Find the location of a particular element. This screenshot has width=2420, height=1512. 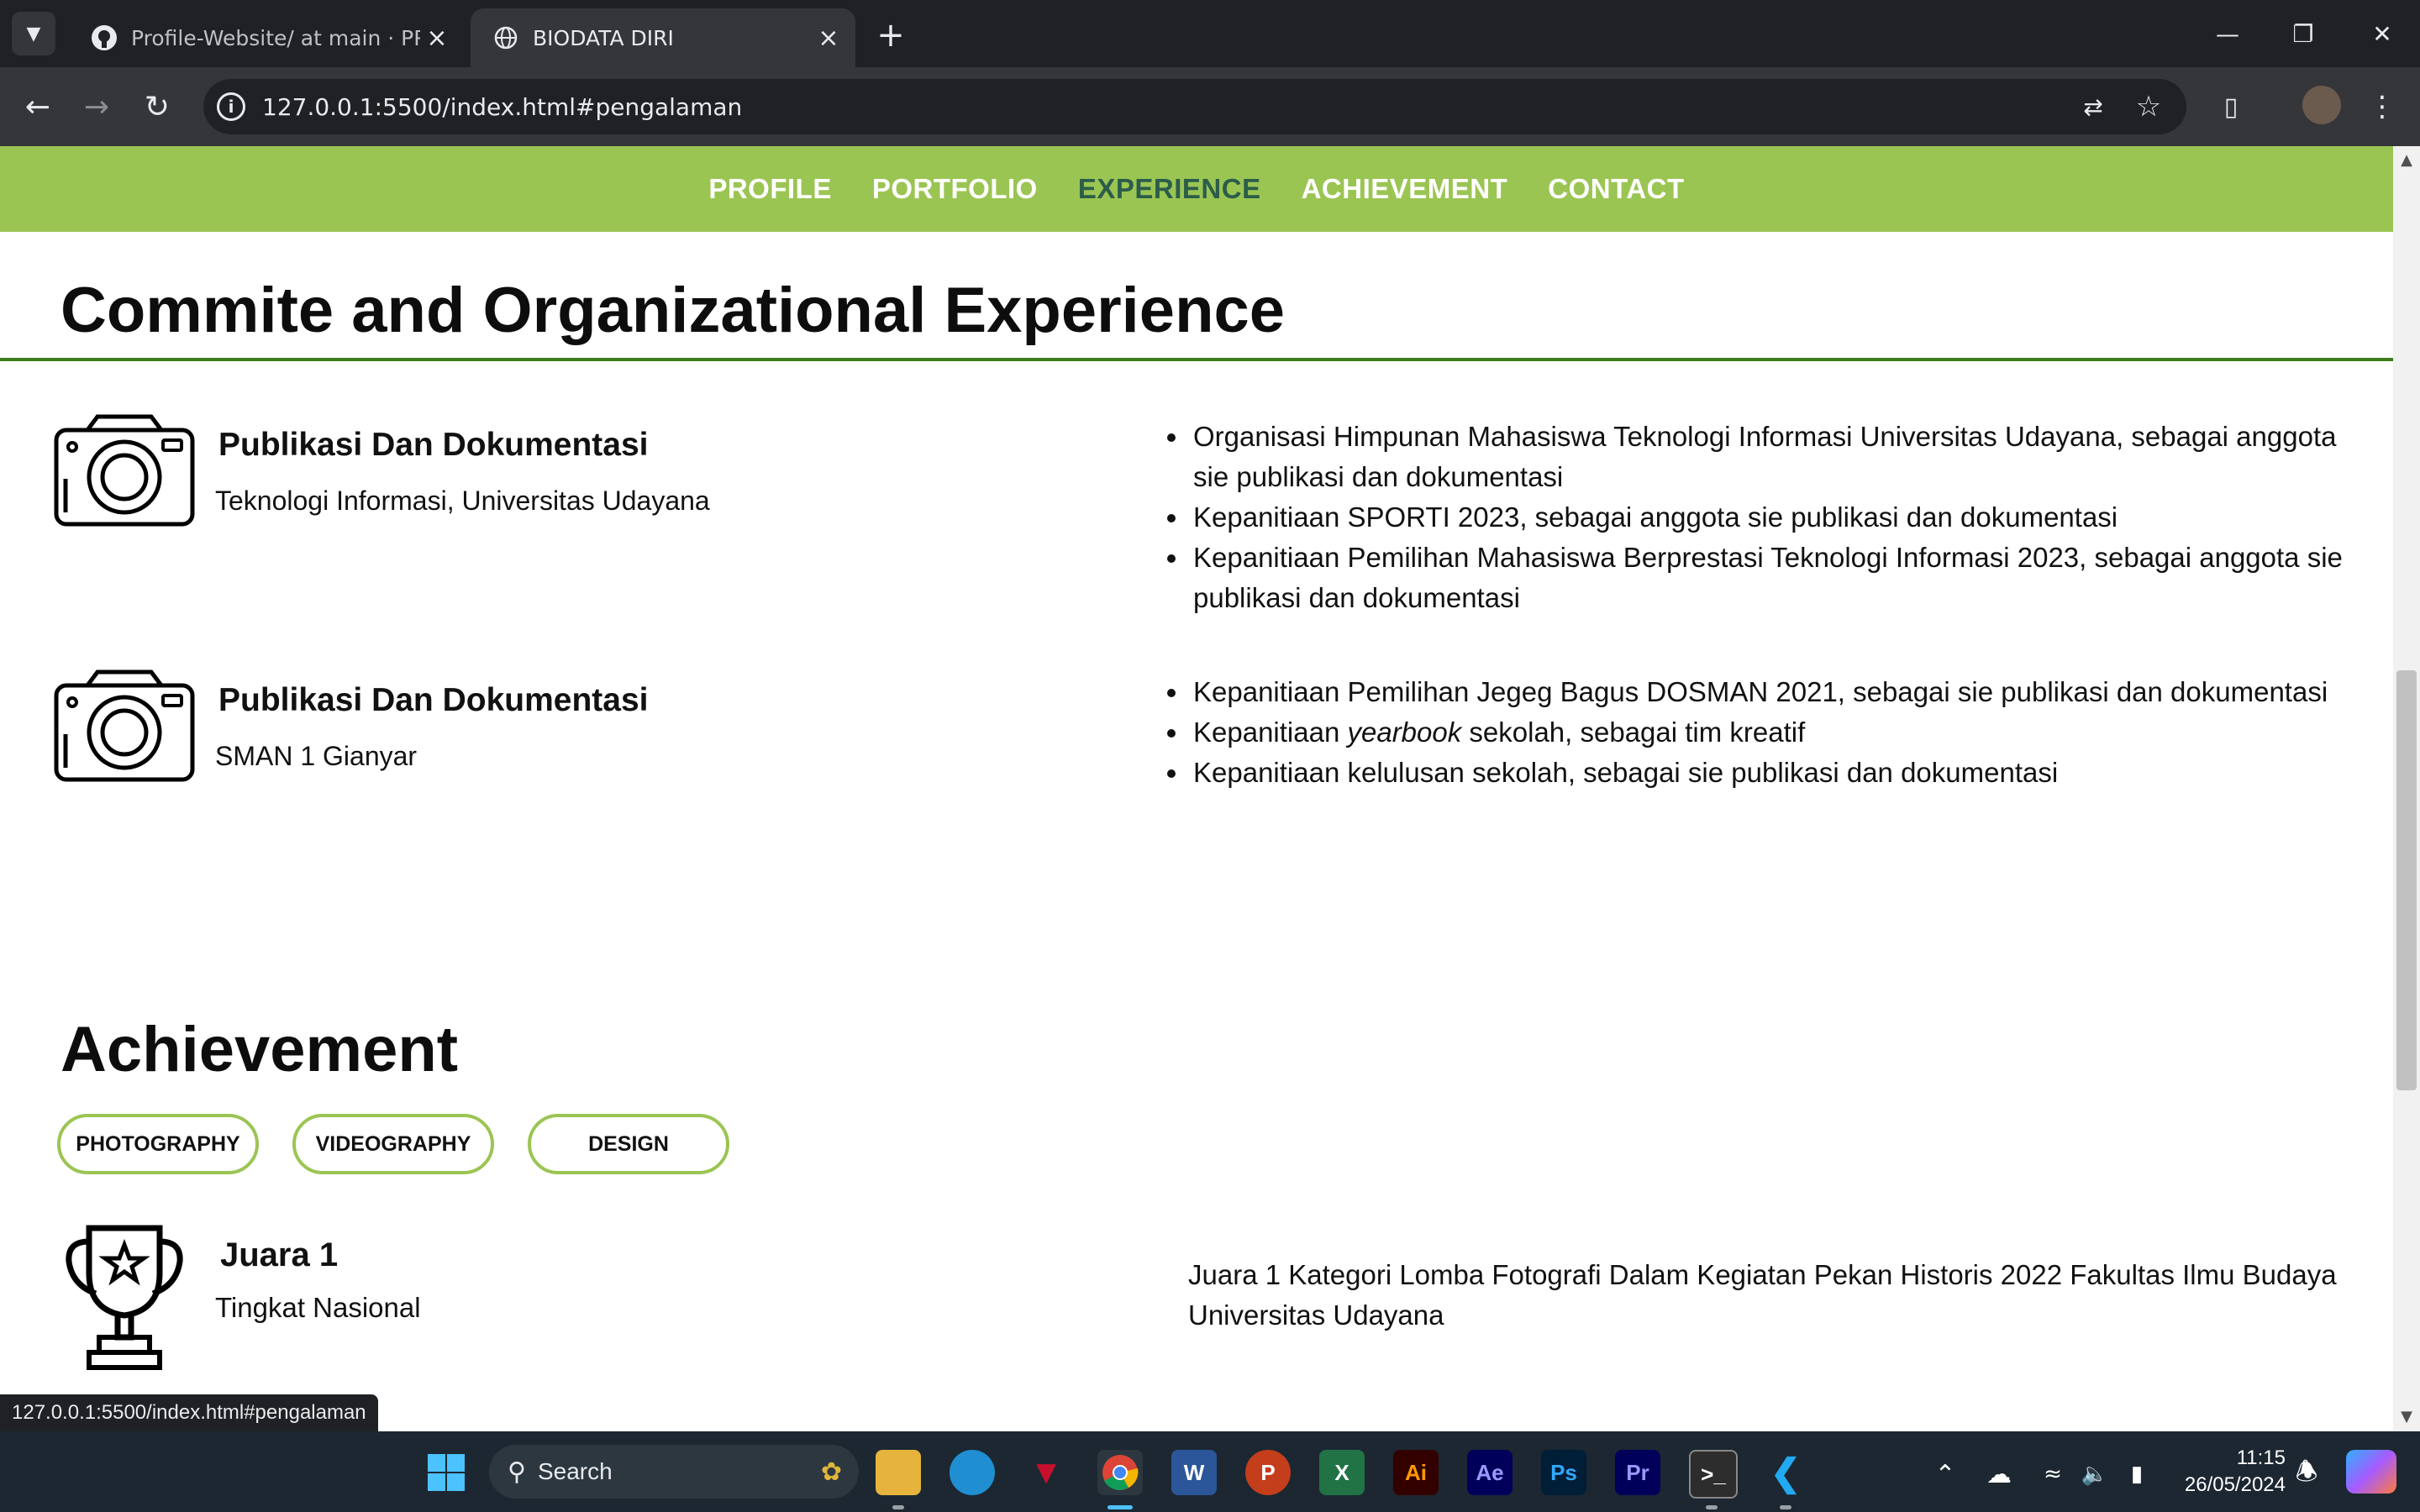

extensions-icon: ▯ is located at coordinates (2231, 107).